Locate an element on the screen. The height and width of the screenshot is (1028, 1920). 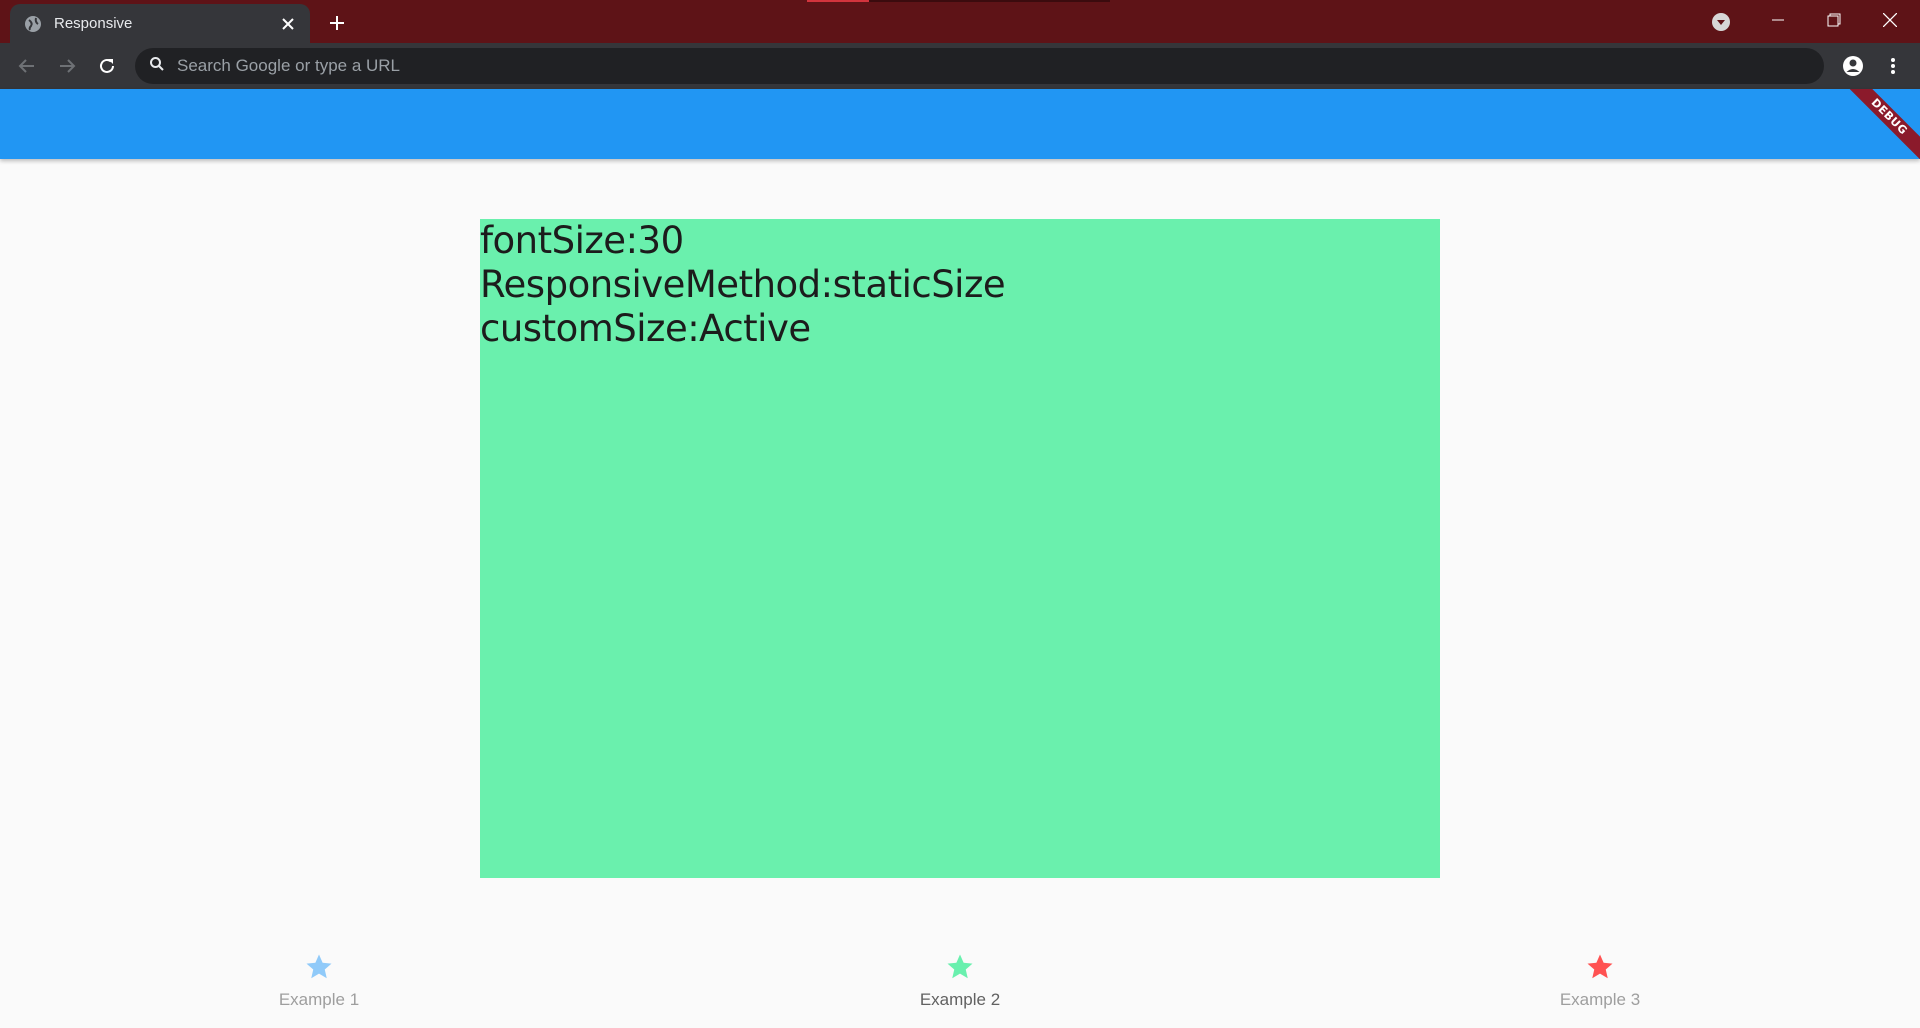
minimize-icon is located at coordinates (1778, 20).